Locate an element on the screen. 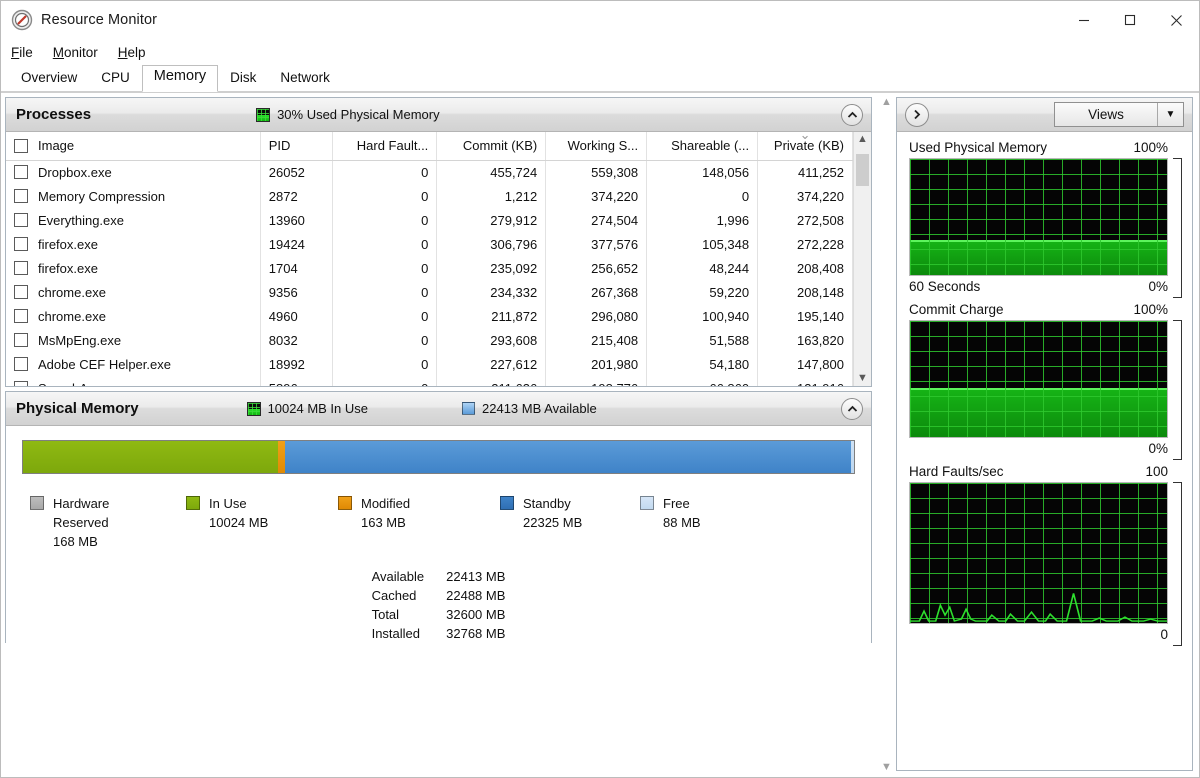  tab-network: Network is located at coordinates (305, 78).